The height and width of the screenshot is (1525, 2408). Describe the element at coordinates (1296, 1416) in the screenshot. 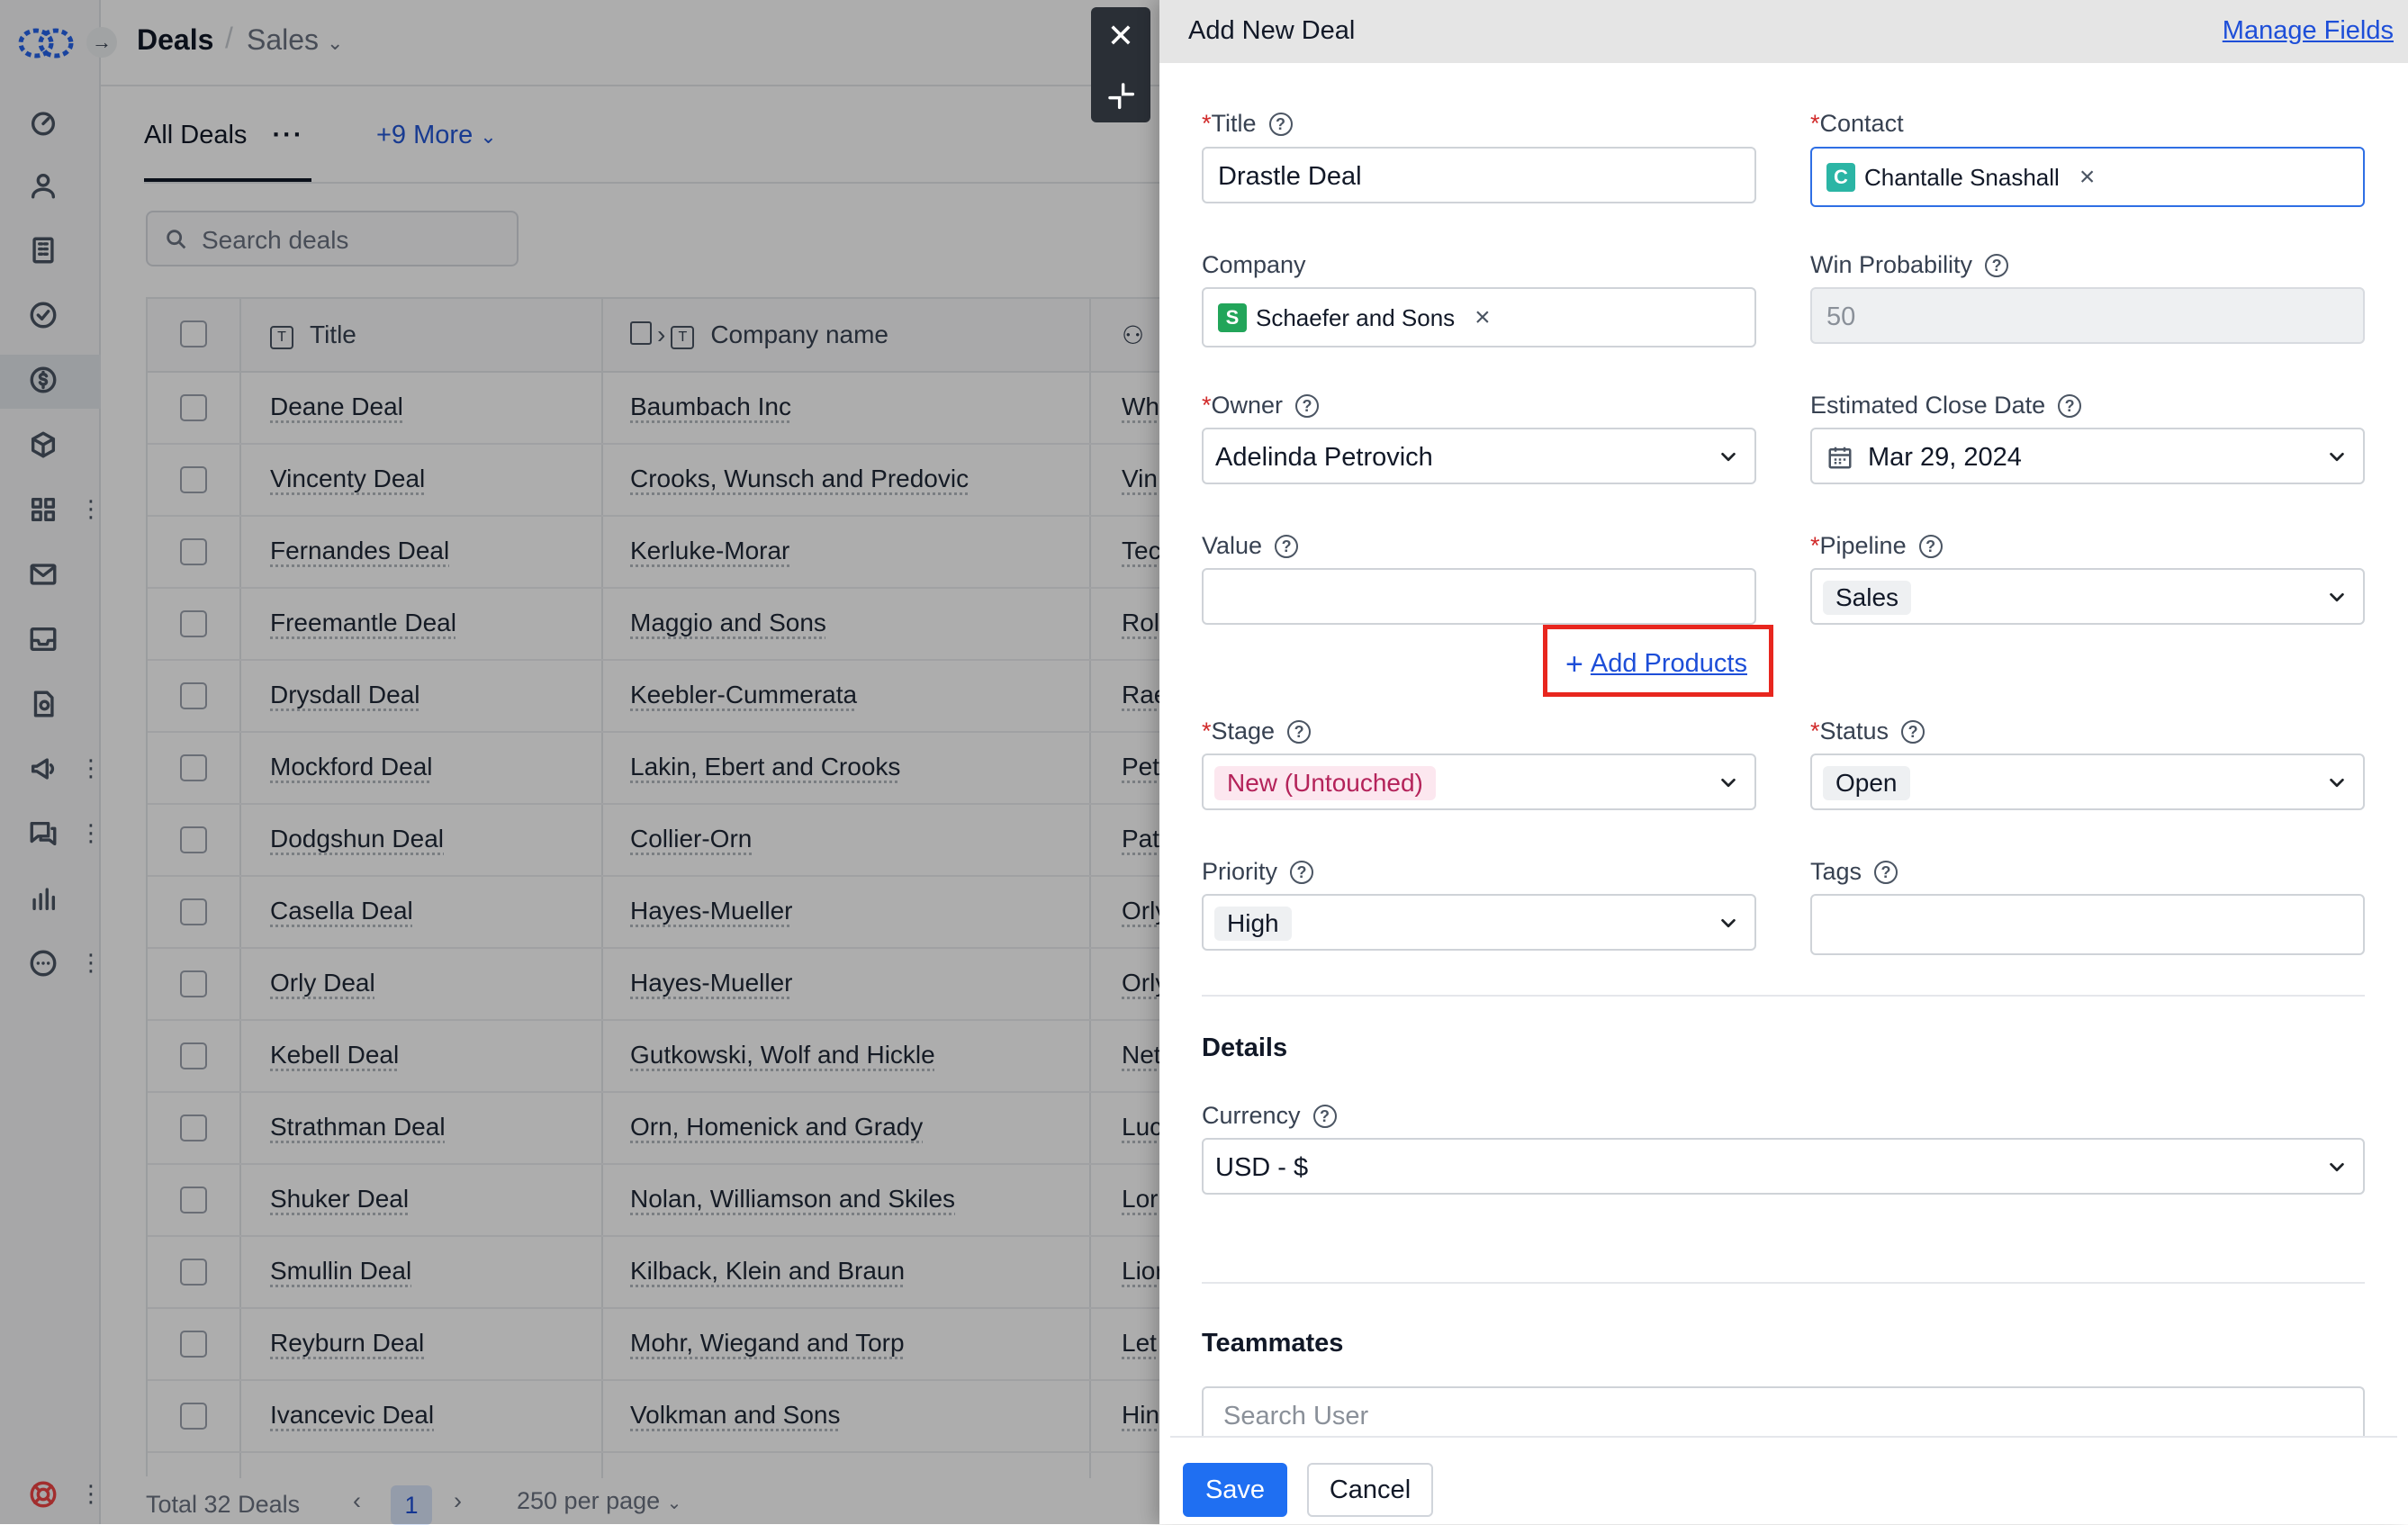

I see `search-user-placeholder: Search User` at that location.